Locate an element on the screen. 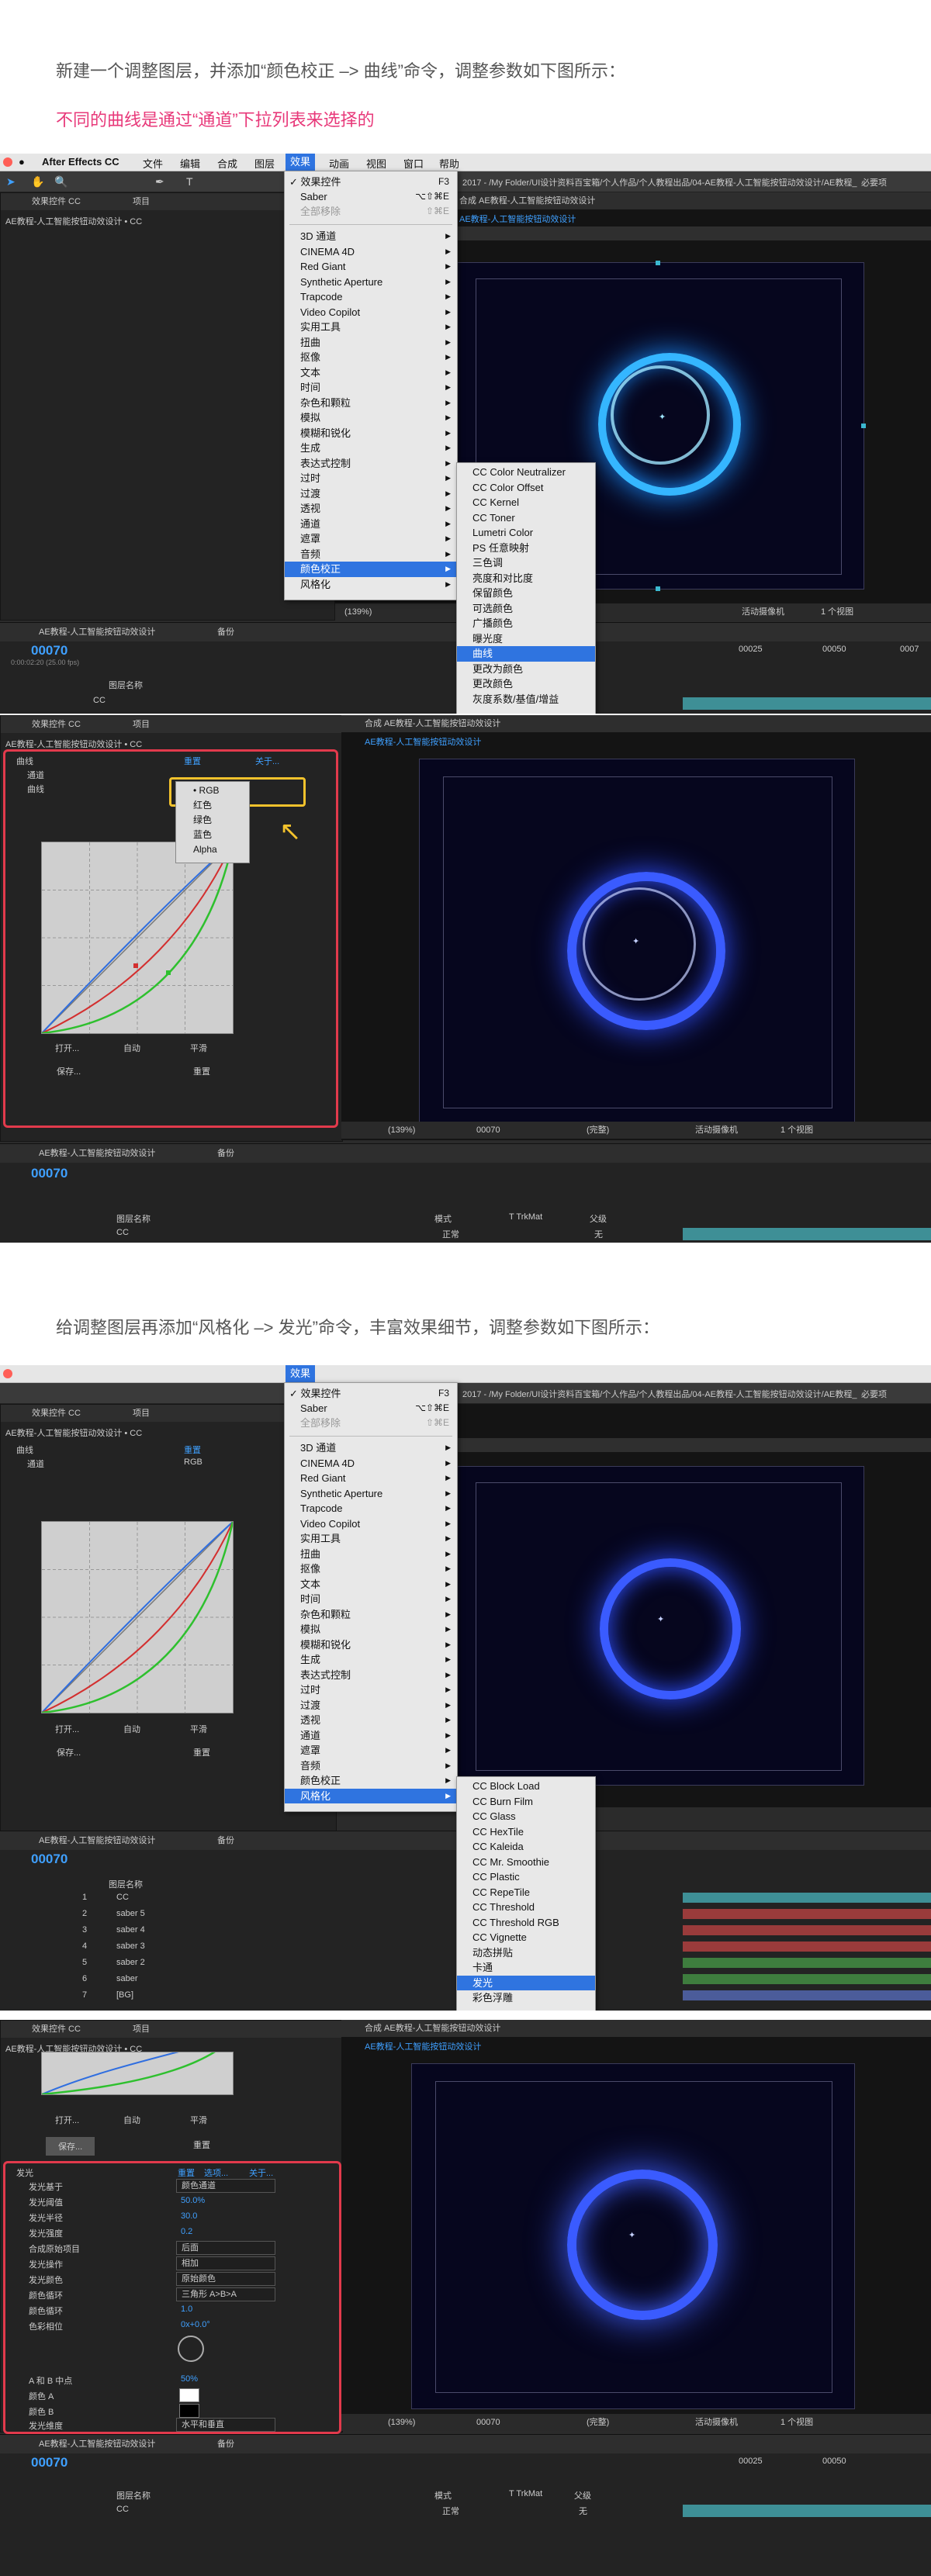 The width and height of the screenshot is (931, 2576). project-tab-3: 项目 is located at coordinates (141, 1413).